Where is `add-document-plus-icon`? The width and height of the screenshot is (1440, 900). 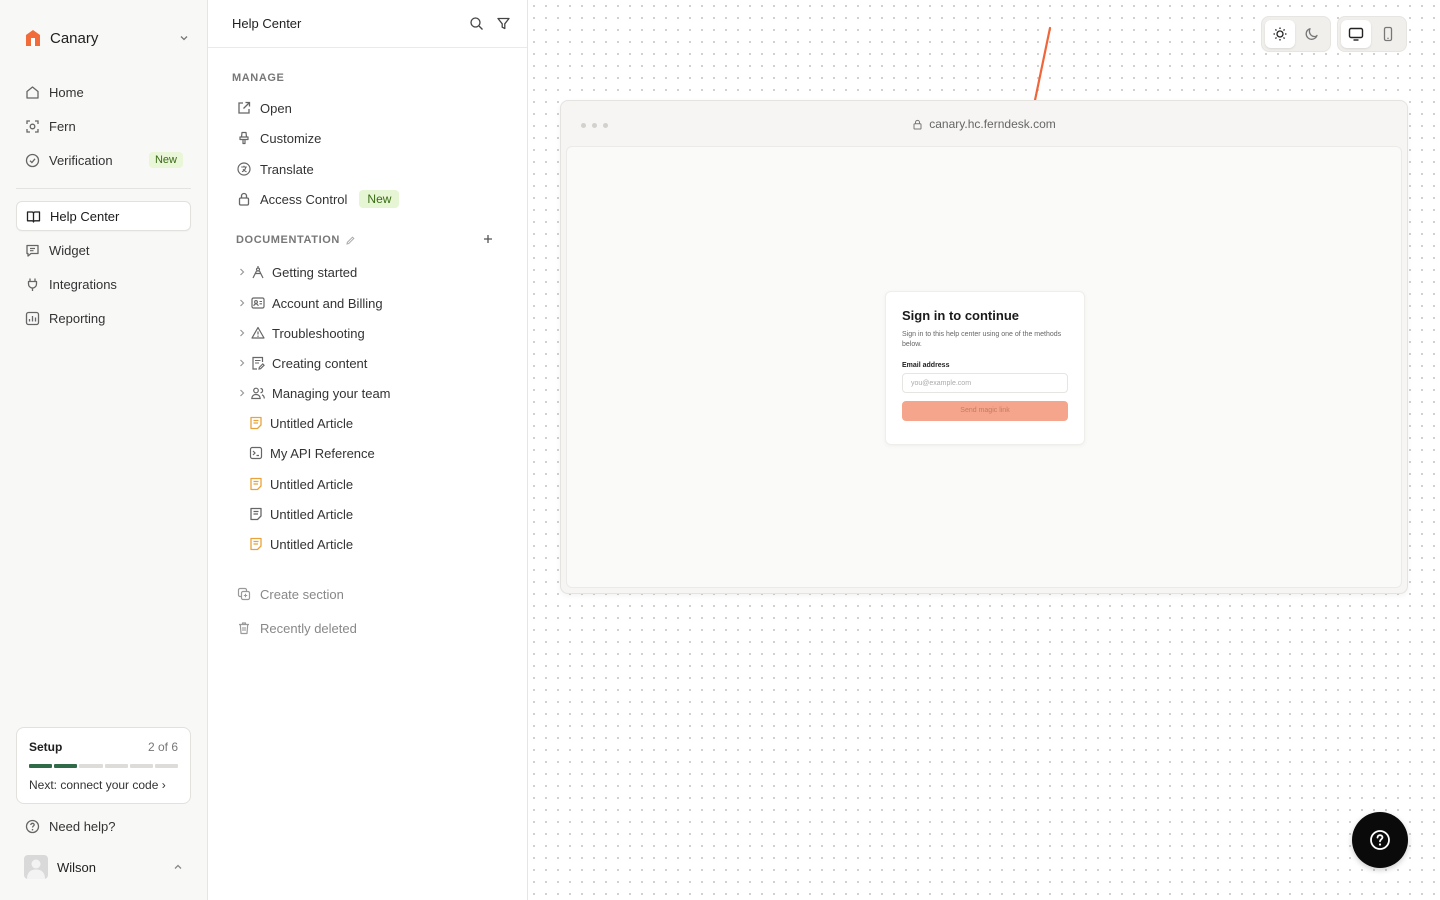
add-document-plus-icon is located at coordinates (488, 239).